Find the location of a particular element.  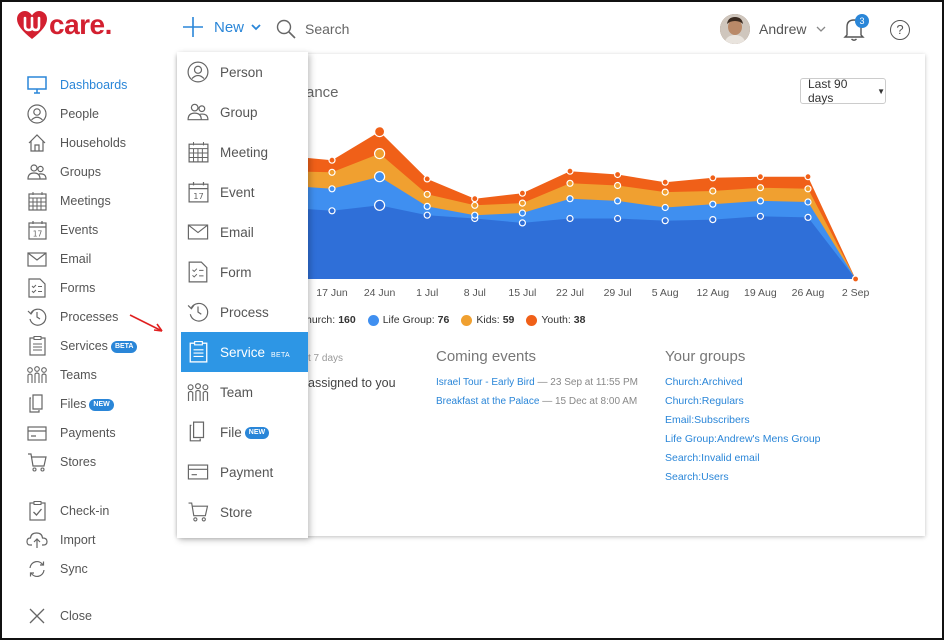

card-icon is located at coordinates (198, 472).